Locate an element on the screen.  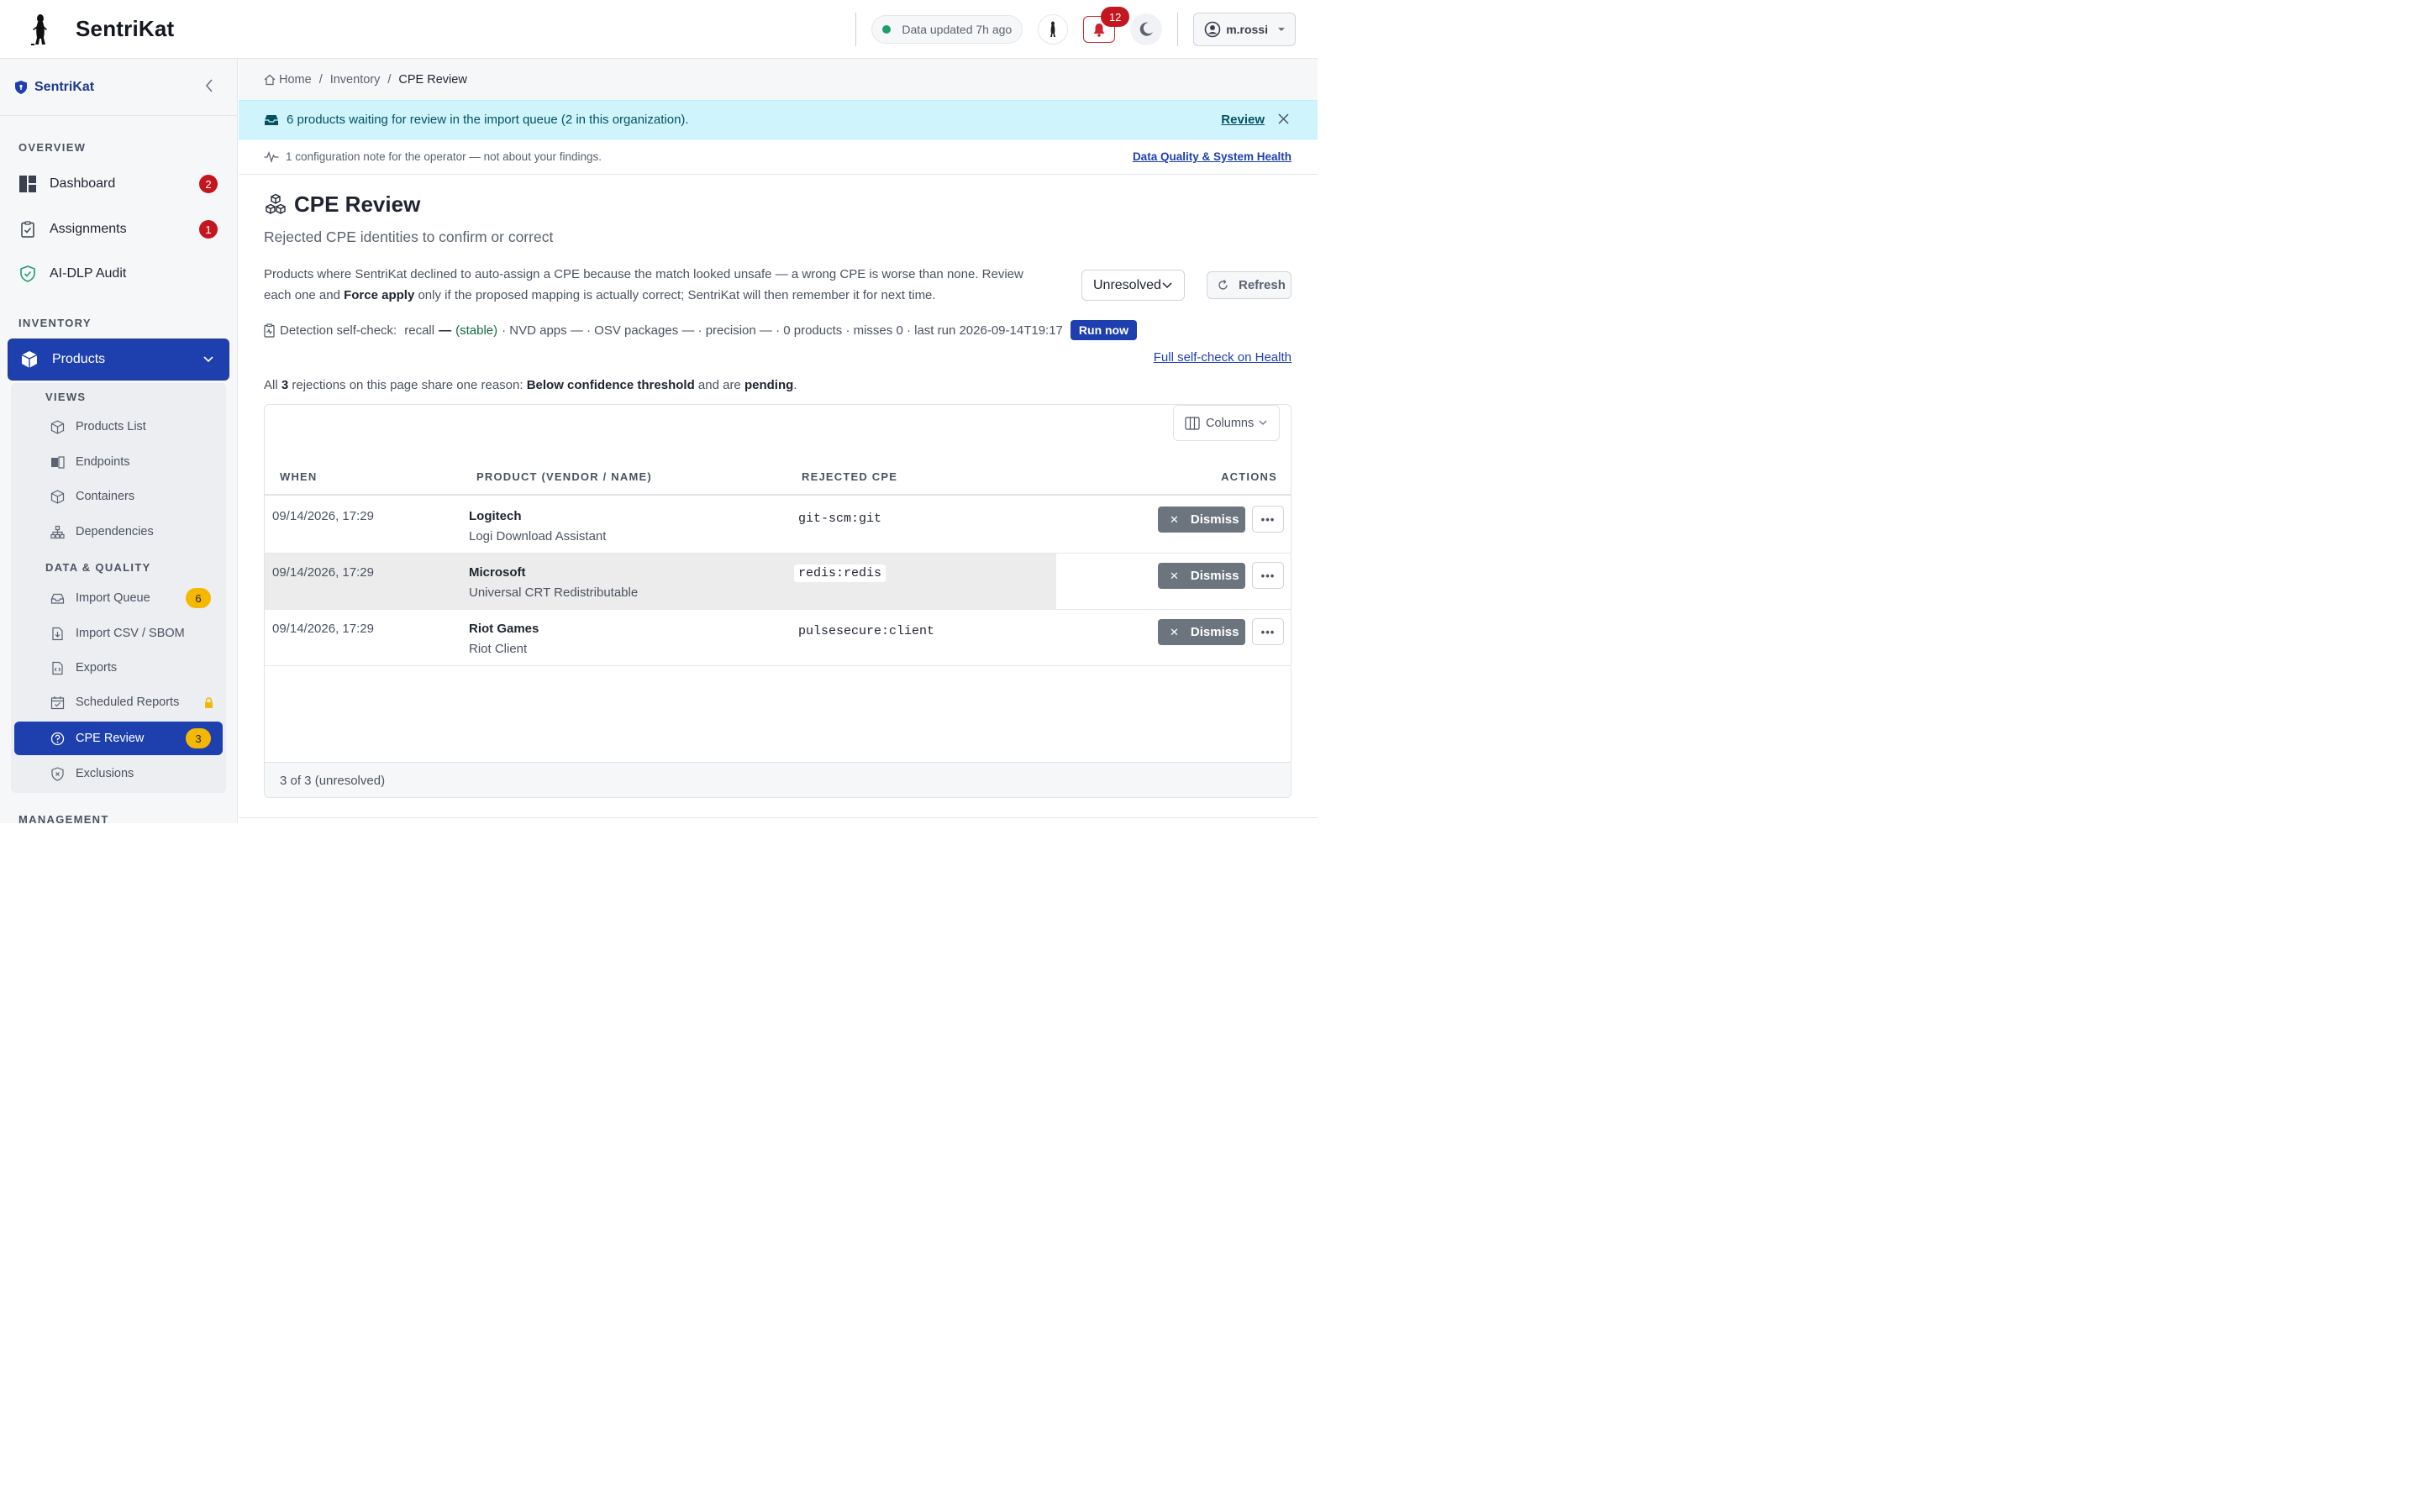
section-overview: OVERVIEW is located at coordinates (52, 147).